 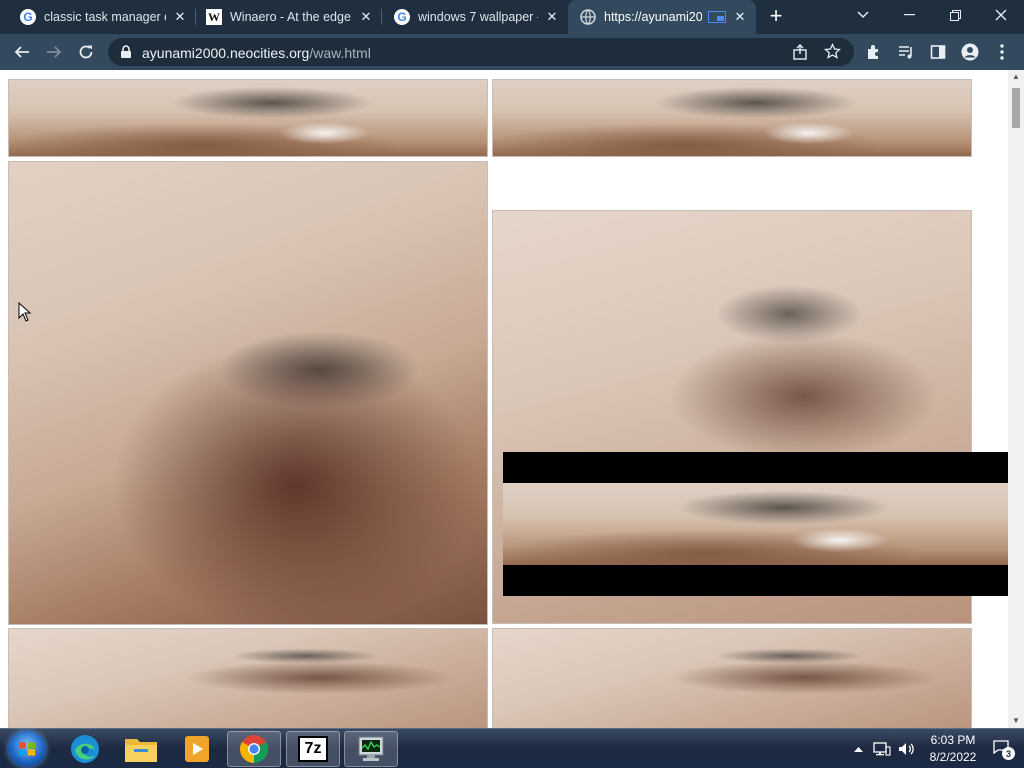 I want to click on tab-title: https://ayunami20, so click(x=653, y=17).